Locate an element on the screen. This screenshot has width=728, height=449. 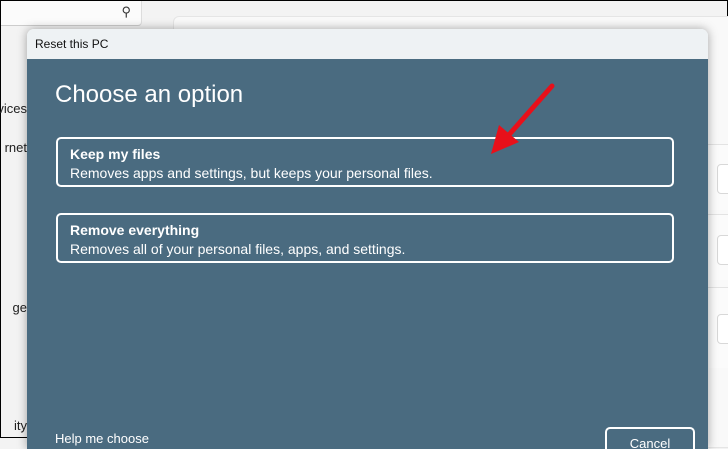
red-arrow-annotation is located at coordinates (523, 118).